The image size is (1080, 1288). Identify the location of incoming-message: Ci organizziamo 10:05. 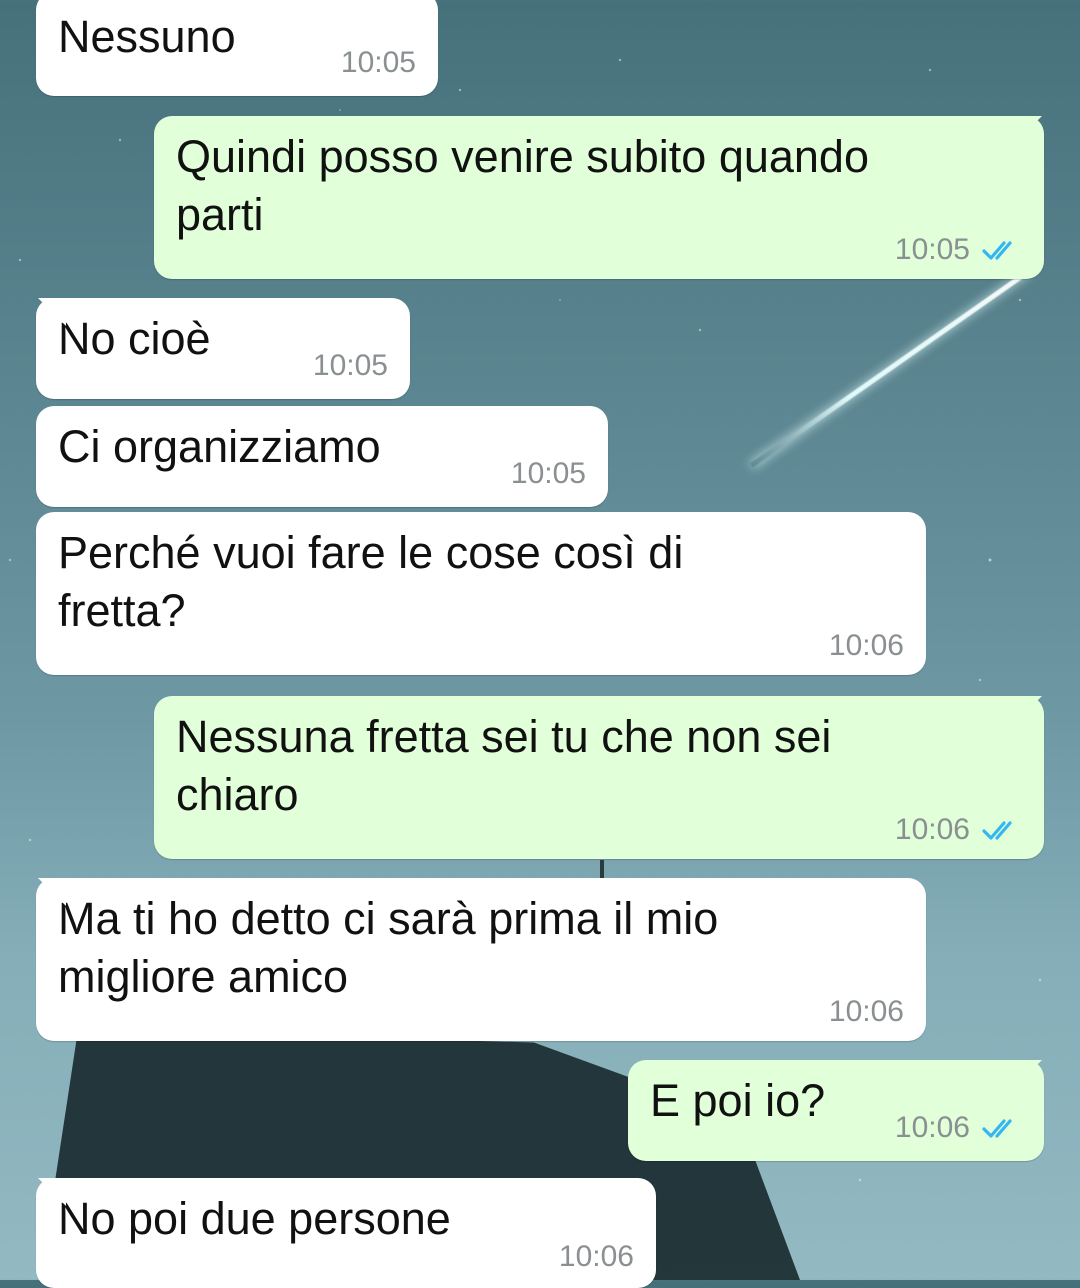
(322, 456).